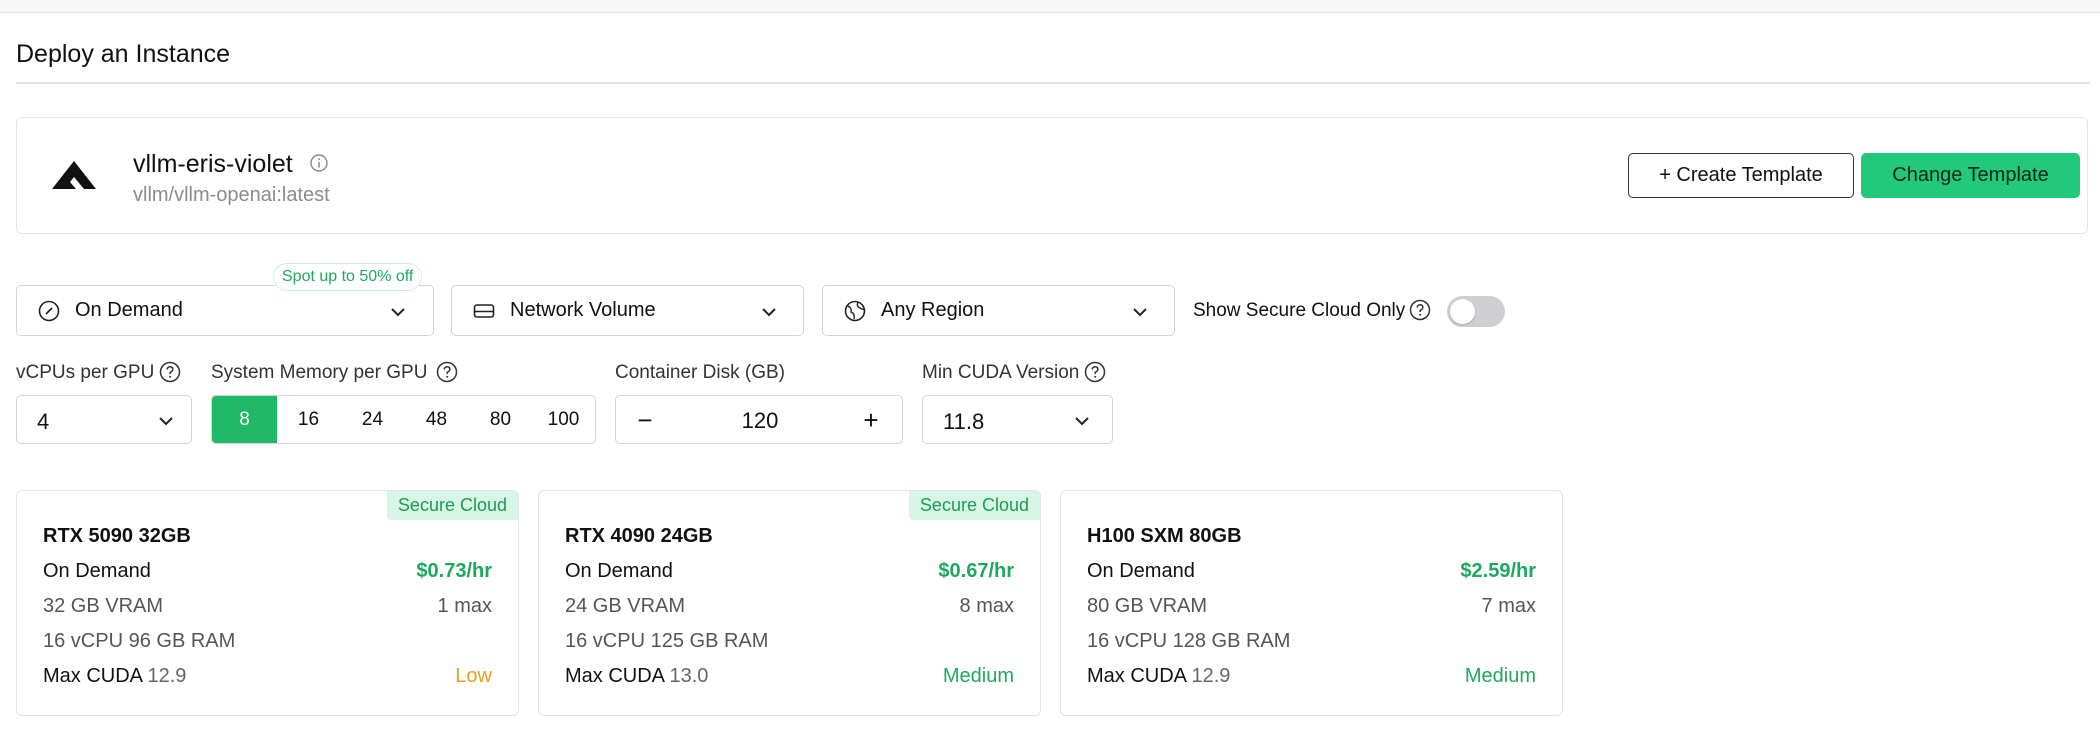 The width and height of the screenshot is (2100, 750). What do you see at coordinates (267, 641) in the screenshot?
I see `gpu-specs-row: 16 vCPU 96 GB RAM` at bounding box center [267, 641].